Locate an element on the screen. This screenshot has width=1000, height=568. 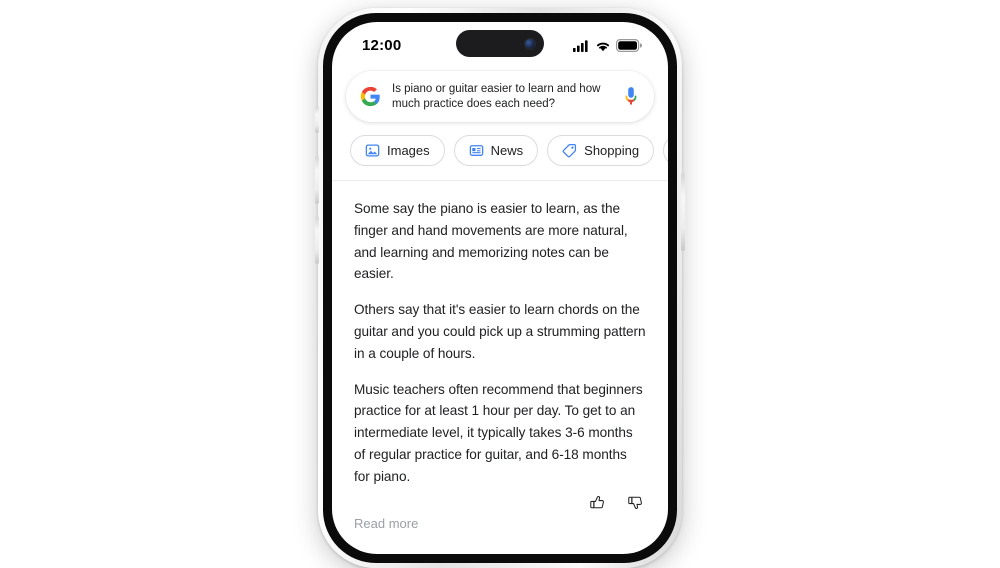
status-bar: 12:00 is located at coordinates (500, 44).